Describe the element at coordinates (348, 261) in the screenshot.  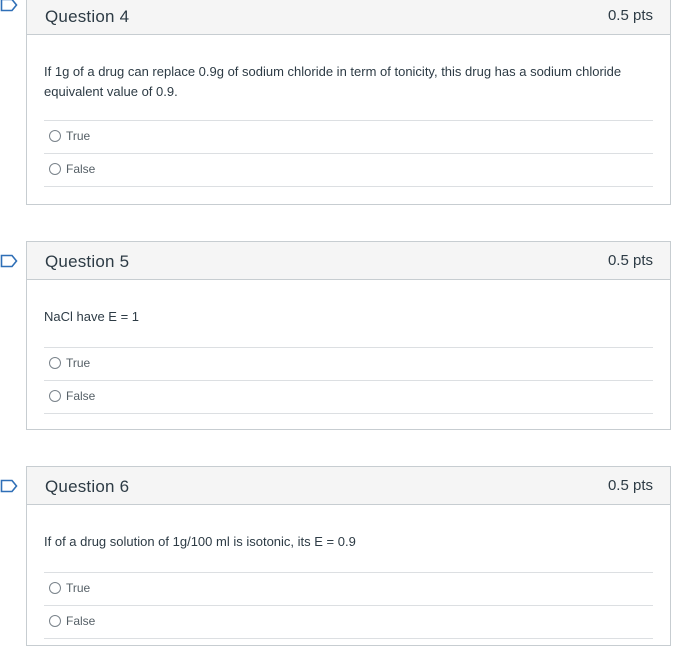
I see `question-header: Question 5 0.5 pts` at that location.